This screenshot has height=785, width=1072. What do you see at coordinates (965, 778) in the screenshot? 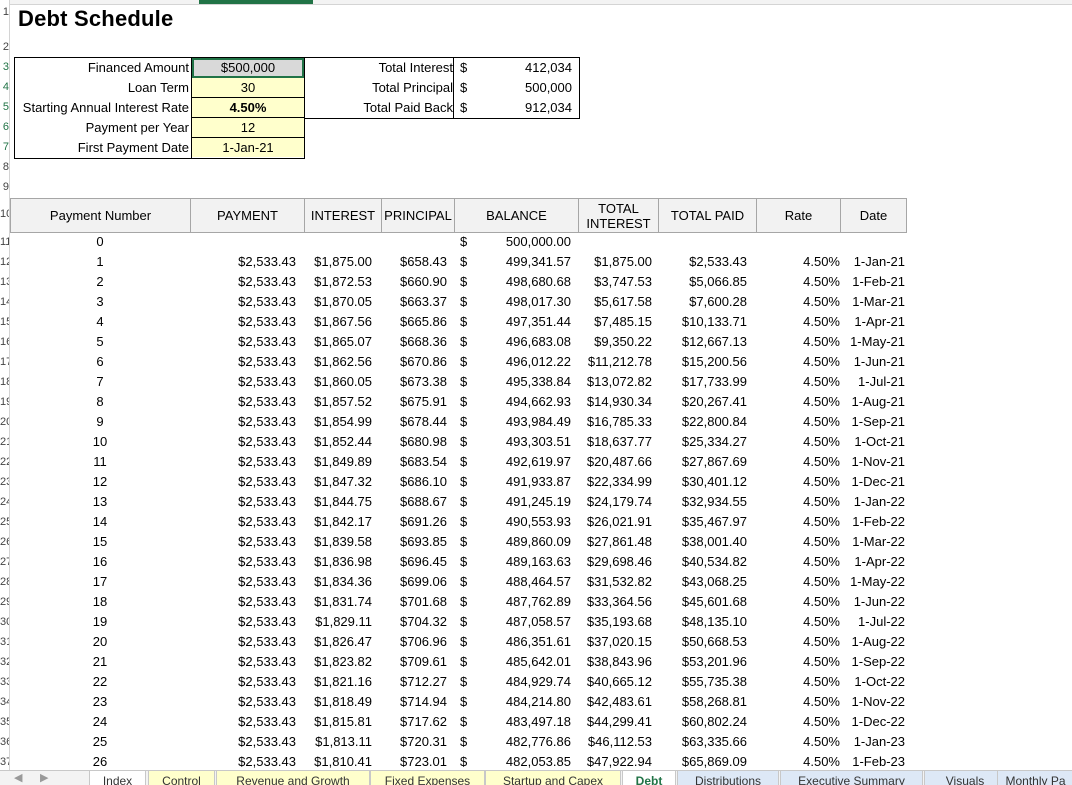
I see `sheet-tab: Visuals` at bounding box center [965, 778].